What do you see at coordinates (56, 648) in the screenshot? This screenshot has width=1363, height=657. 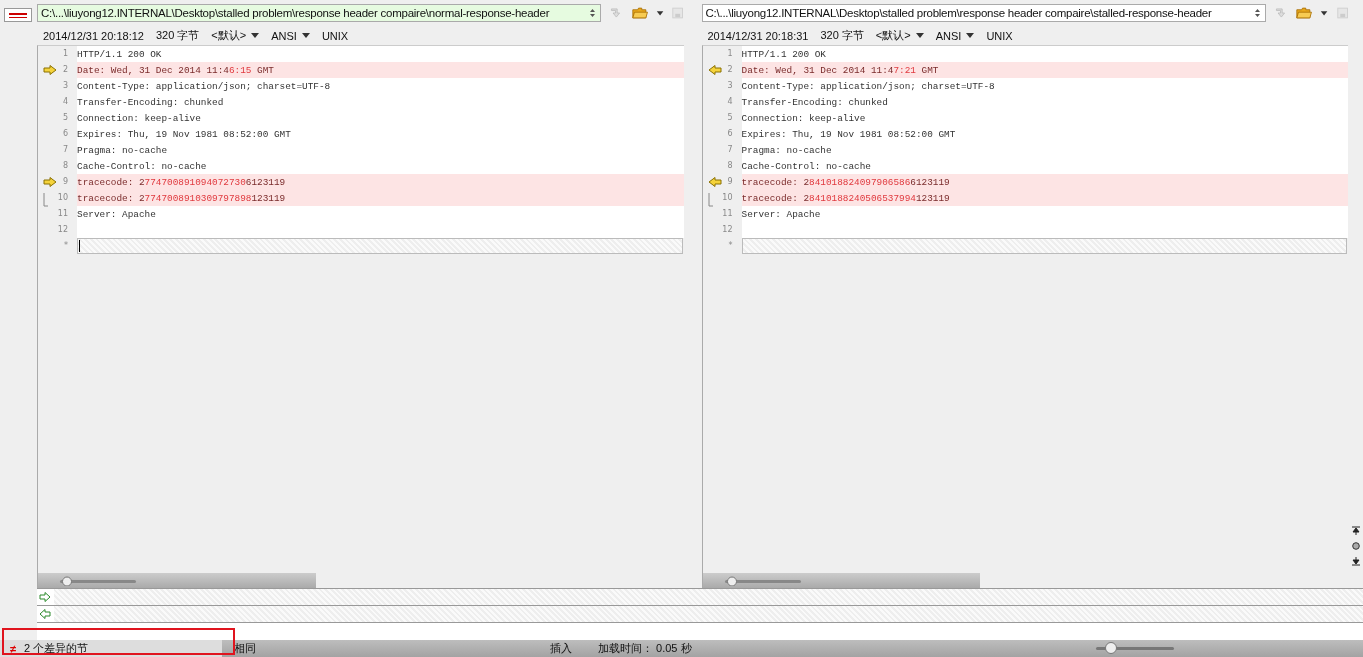 I see `diff-count: 2 个差异的节` at bounding box center [56, 648].